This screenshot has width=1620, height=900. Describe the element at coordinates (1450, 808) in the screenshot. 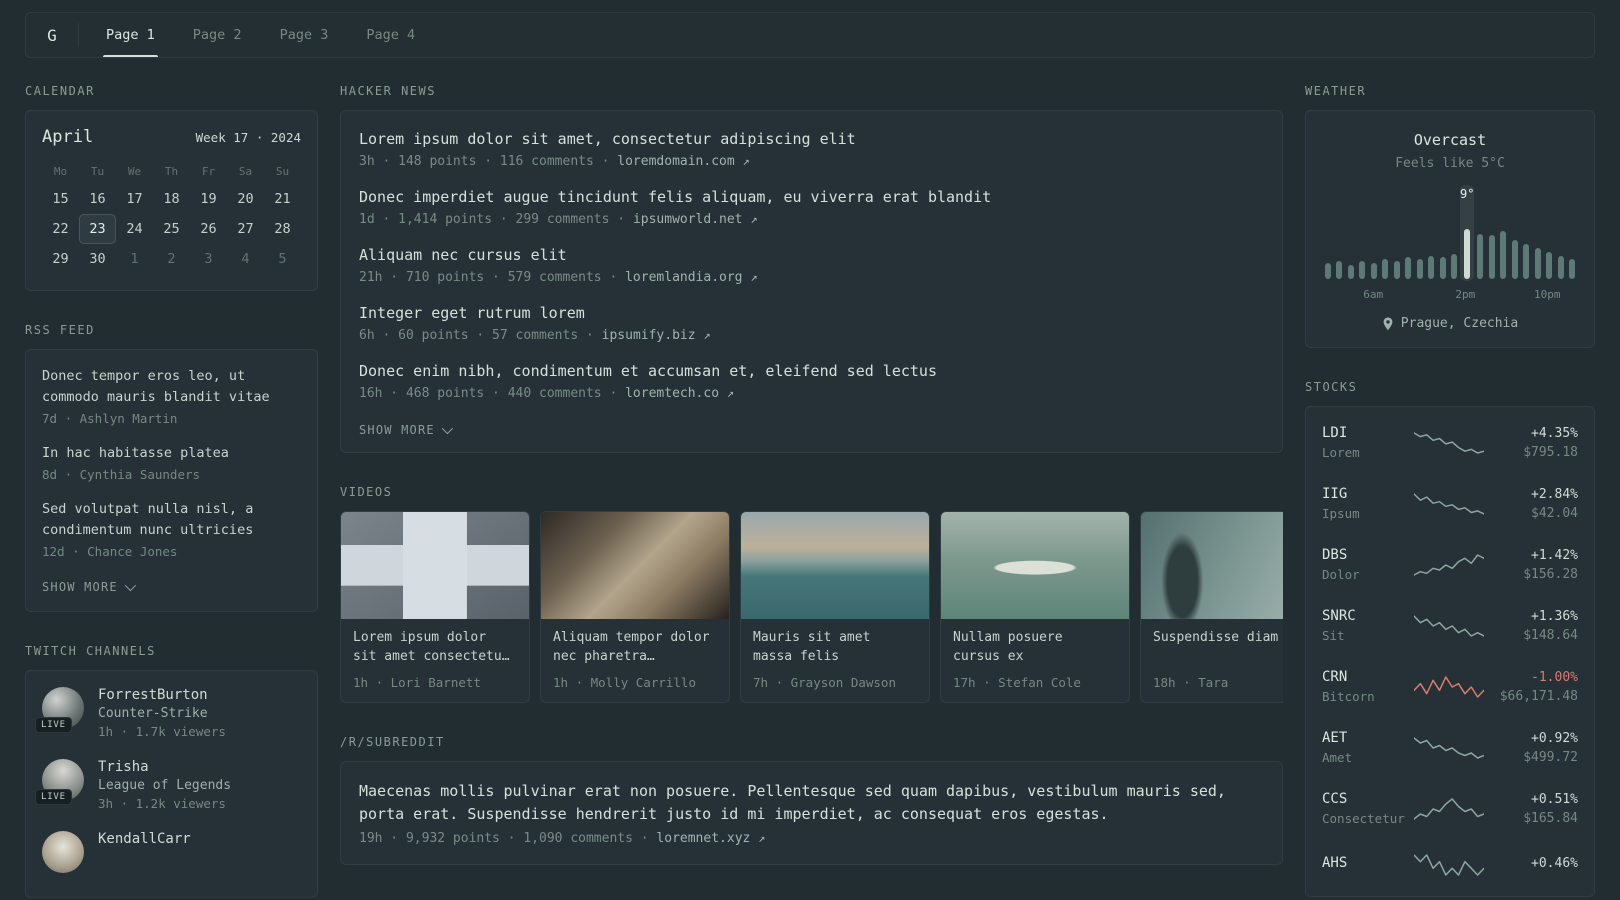

I see `stock-row: CCS Consectetur +0.51% $165.84` at that location.